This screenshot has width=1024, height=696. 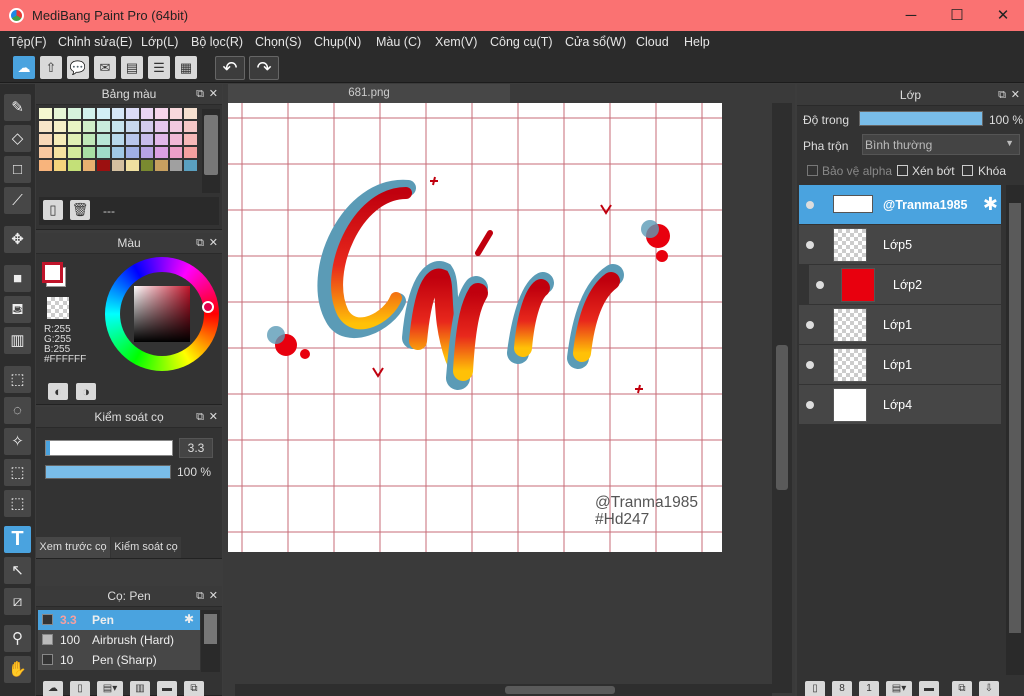 I want to click on bucket-tool-icon: ⛾, so click(x=17, y=309).